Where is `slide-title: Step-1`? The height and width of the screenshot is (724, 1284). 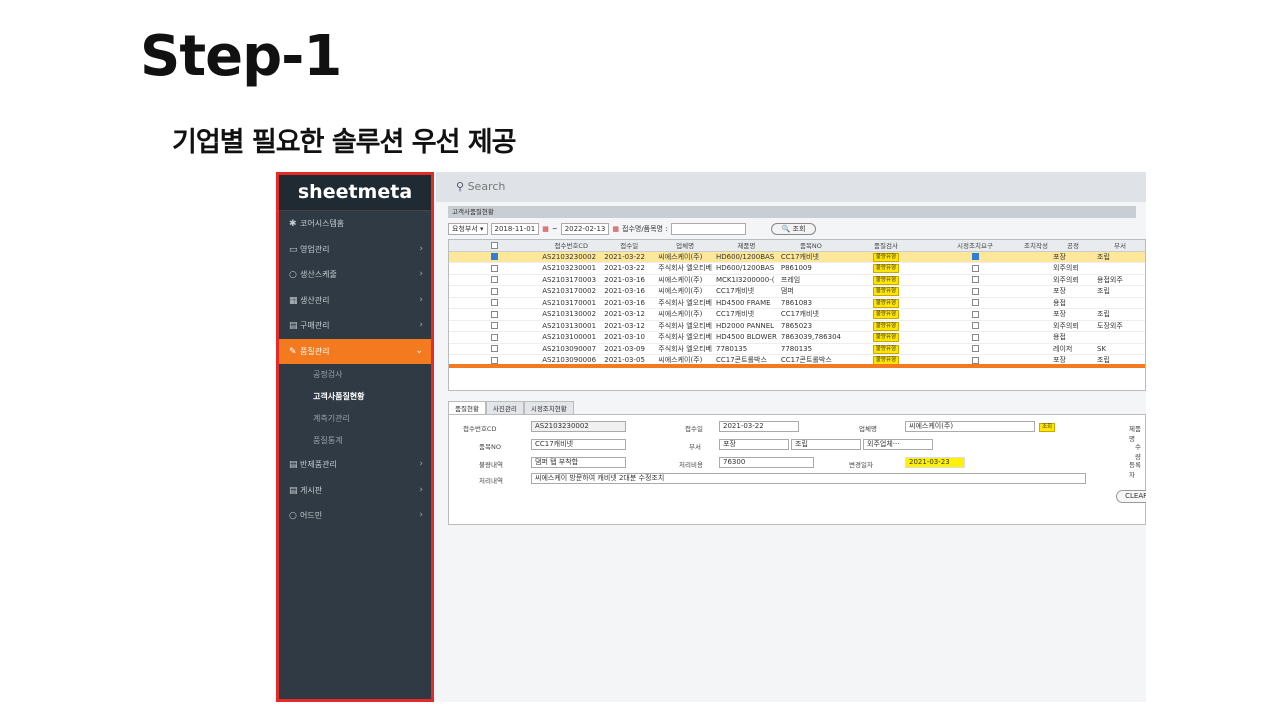
slide-title: Step-1 is located at coordinates (241, 56).